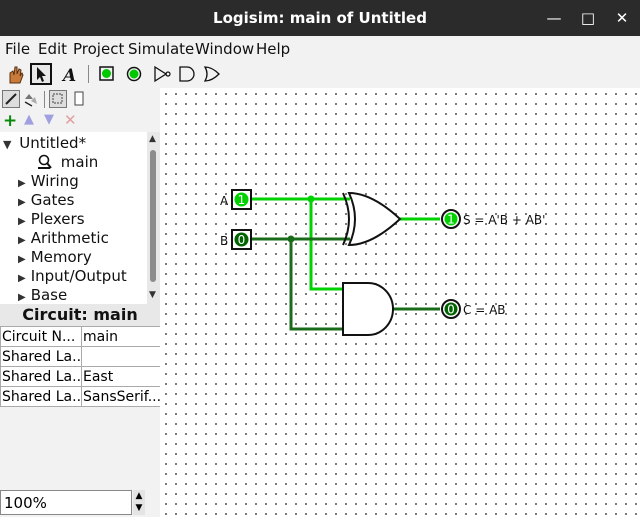 The image size is (640, 517). I want to click on input-pin-b: 0, so click(241, 239).